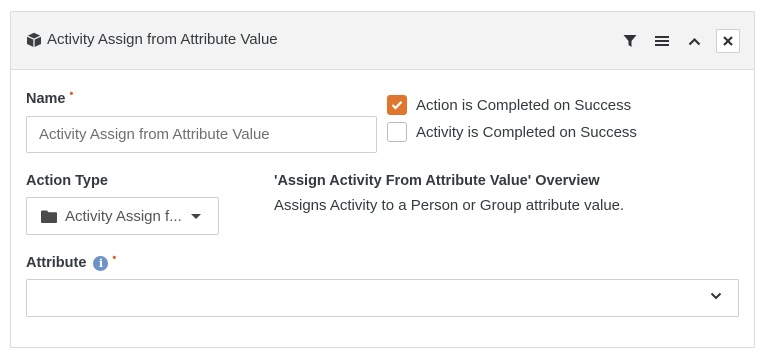 This screenshot has width=763, height=358. I want to click on collapse-button, so click(694, 41).